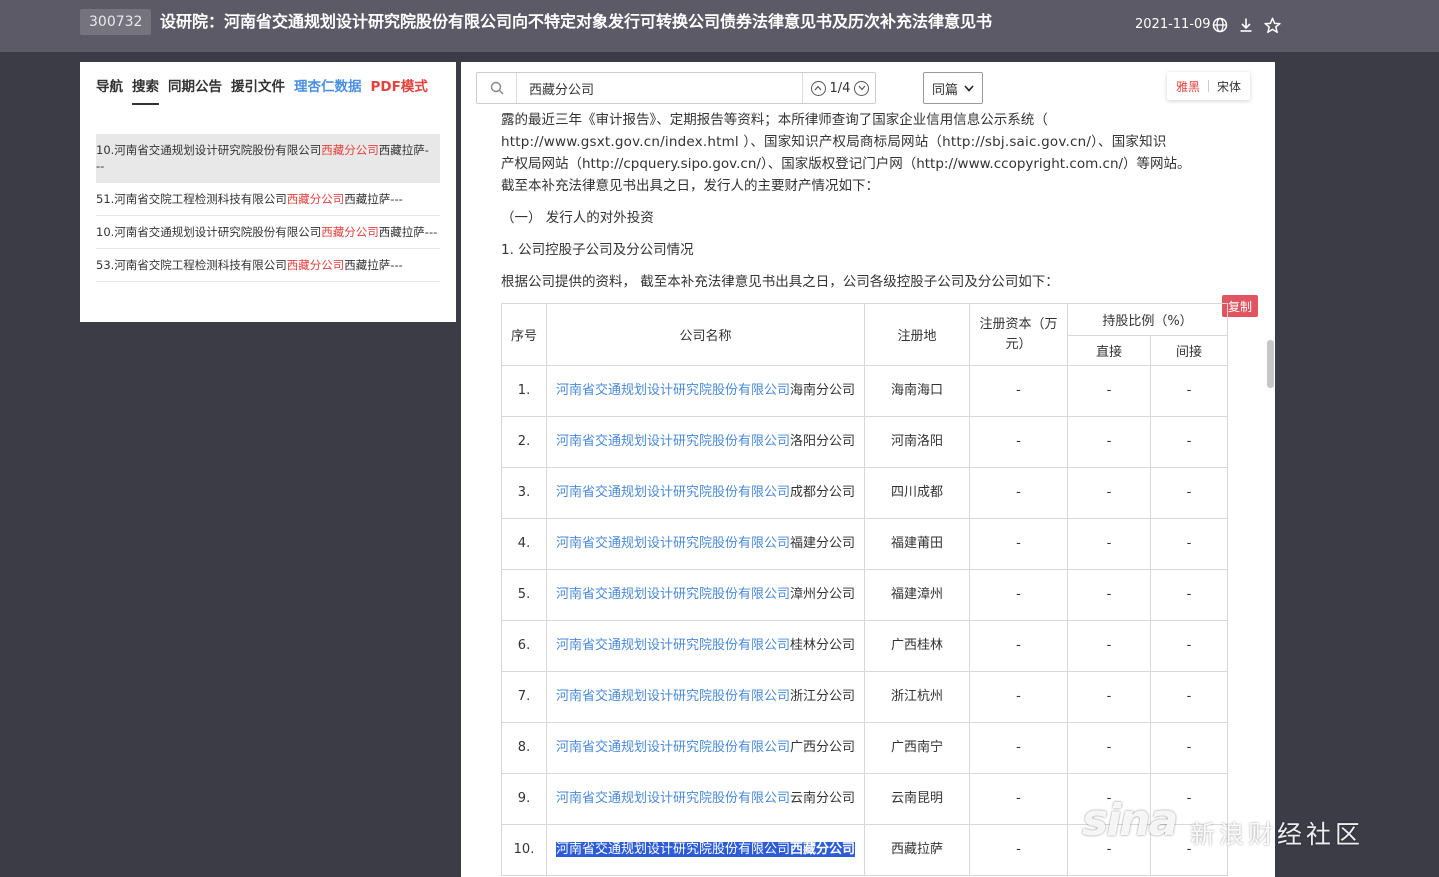  What do you see at coordinates (823, 747) in the screenshot?
I see `branch-name: 广西分公司` at bounding box center [823, 747].